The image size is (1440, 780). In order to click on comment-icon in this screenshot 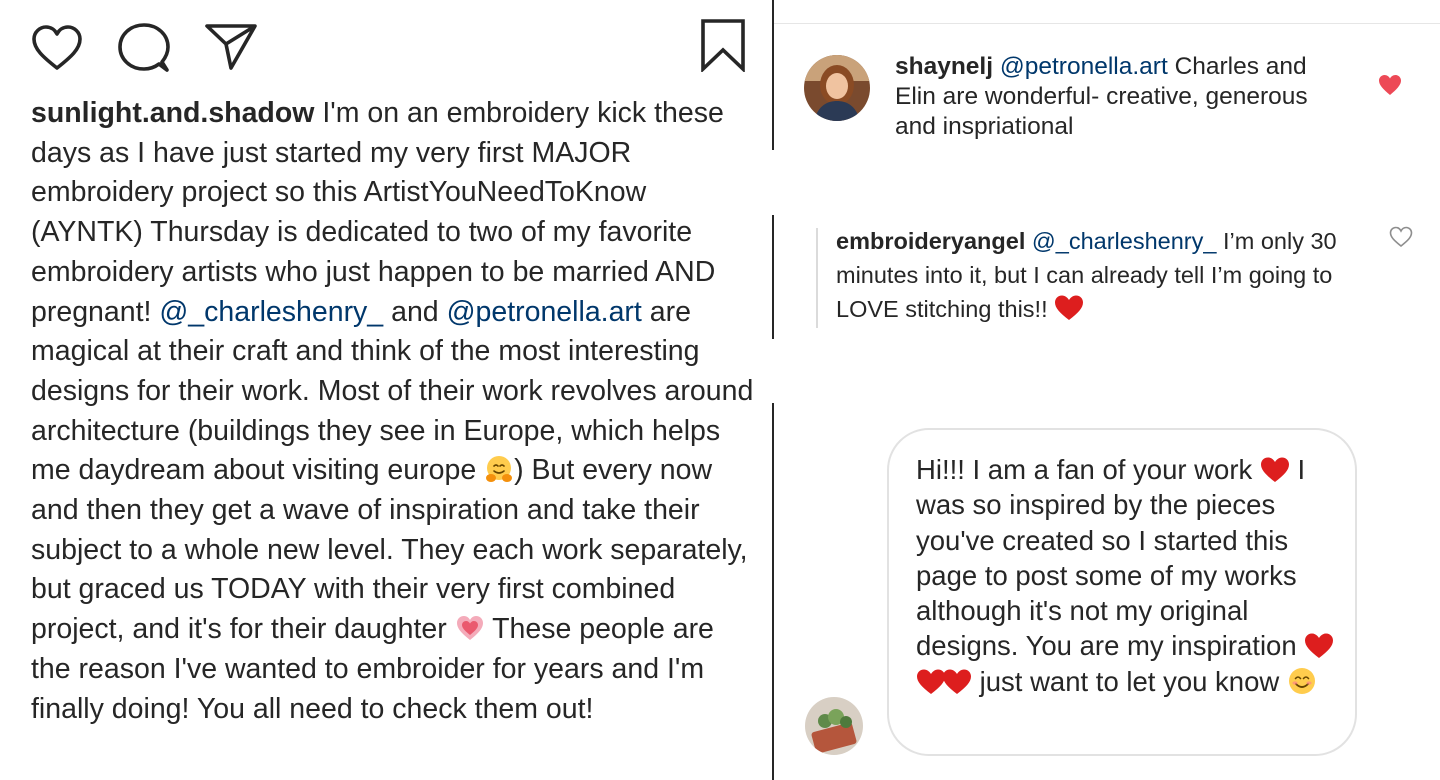, I will do `click(144, 48)`.